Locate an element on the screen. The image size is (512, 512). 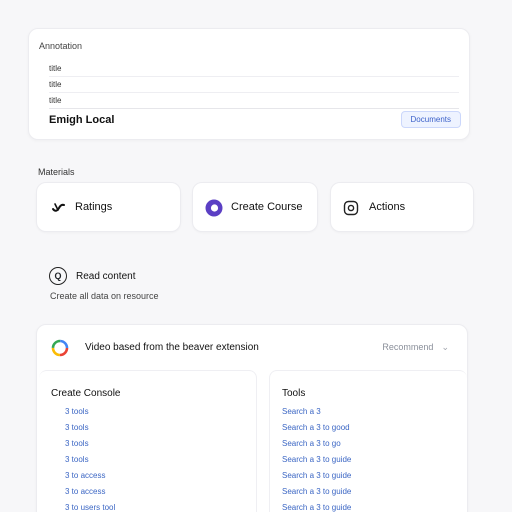
q-circle-icon is located at coordinates (351, 208).